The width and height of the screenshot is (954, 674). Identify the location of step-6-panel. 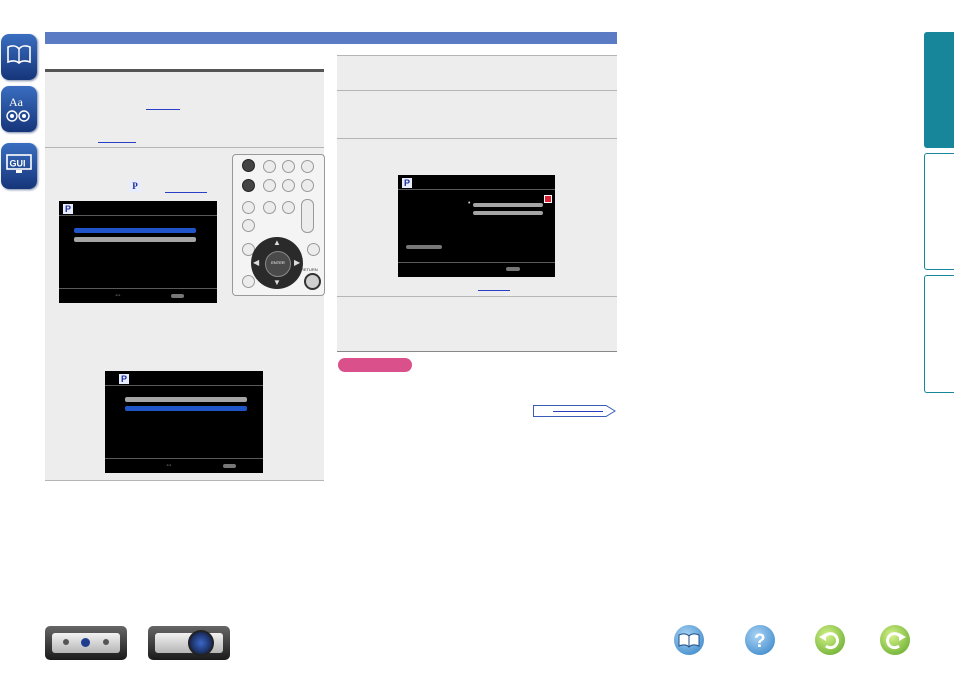
(477, 324).